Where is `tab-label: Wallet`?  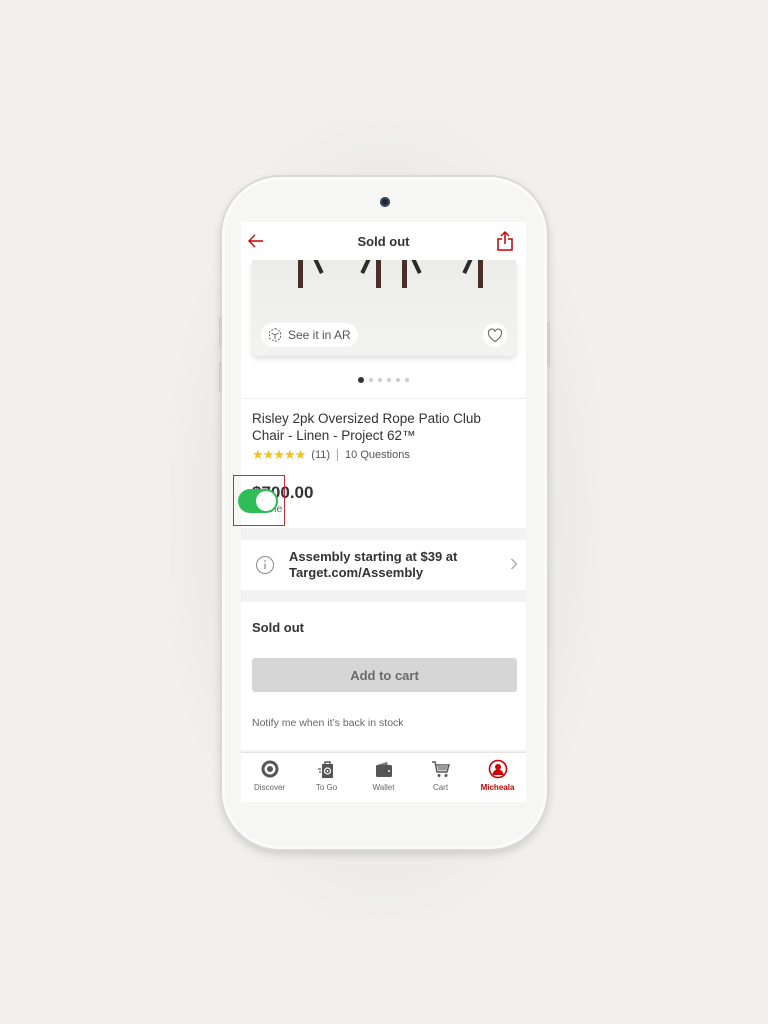 tab-label: Wallet is located at coordinates (383, 787).